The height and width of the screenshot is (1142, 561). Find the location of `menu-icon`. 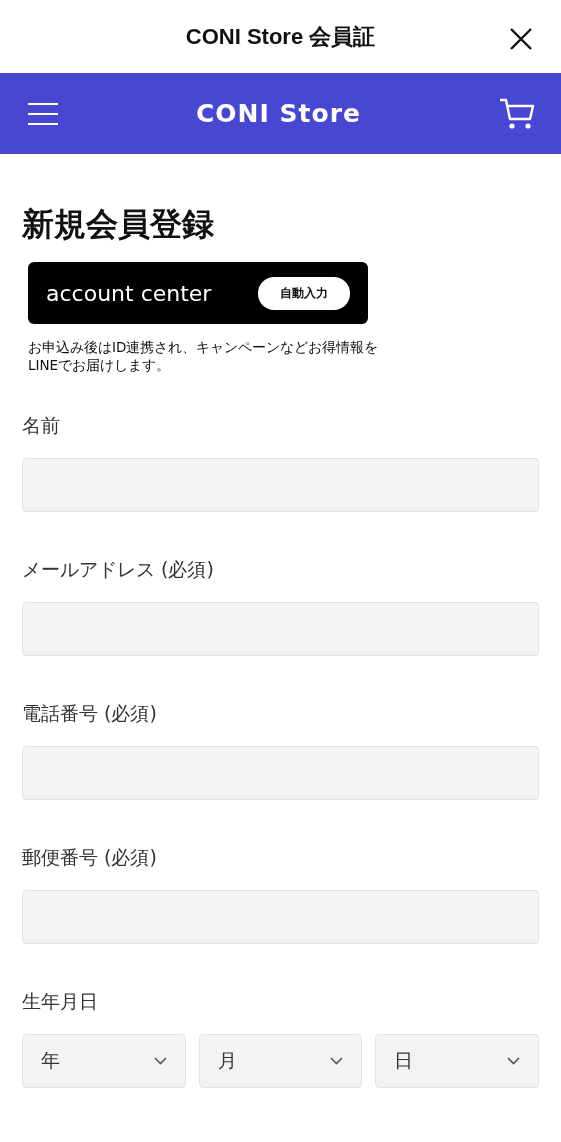

menu-icon is located at coordinates (43, 113).